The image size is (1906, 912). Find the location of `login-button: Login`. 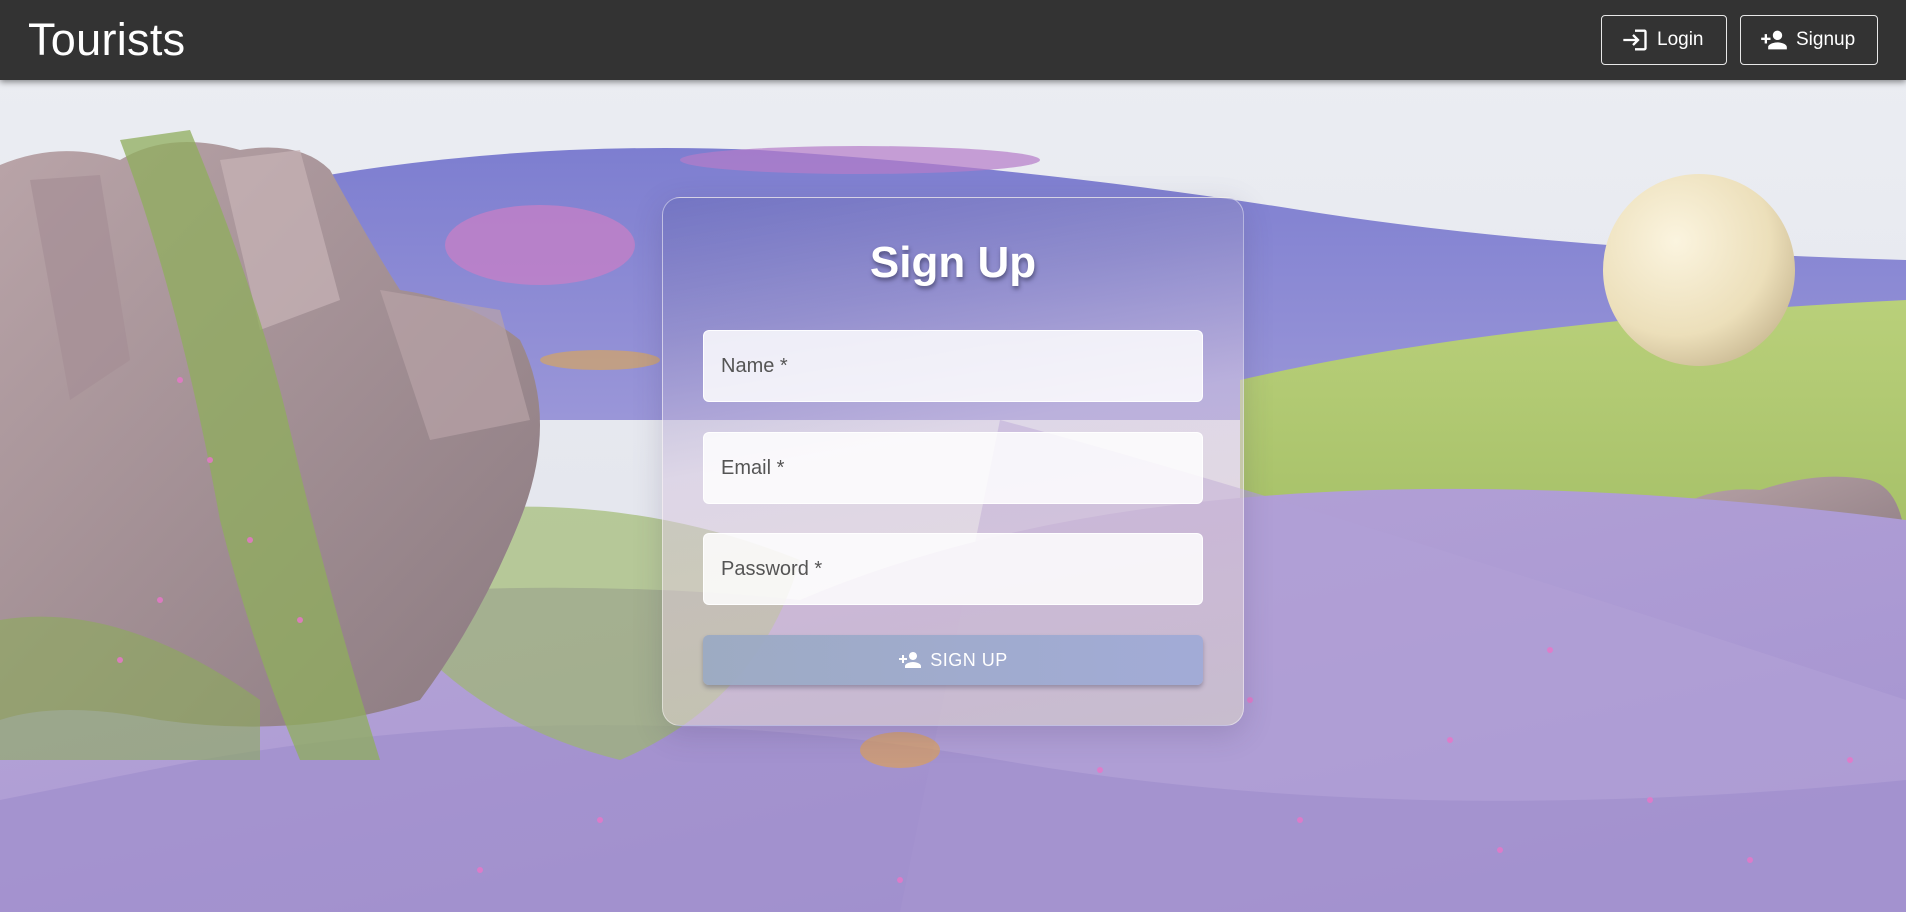

login-button: Login is located at coordinates (1664, 40).